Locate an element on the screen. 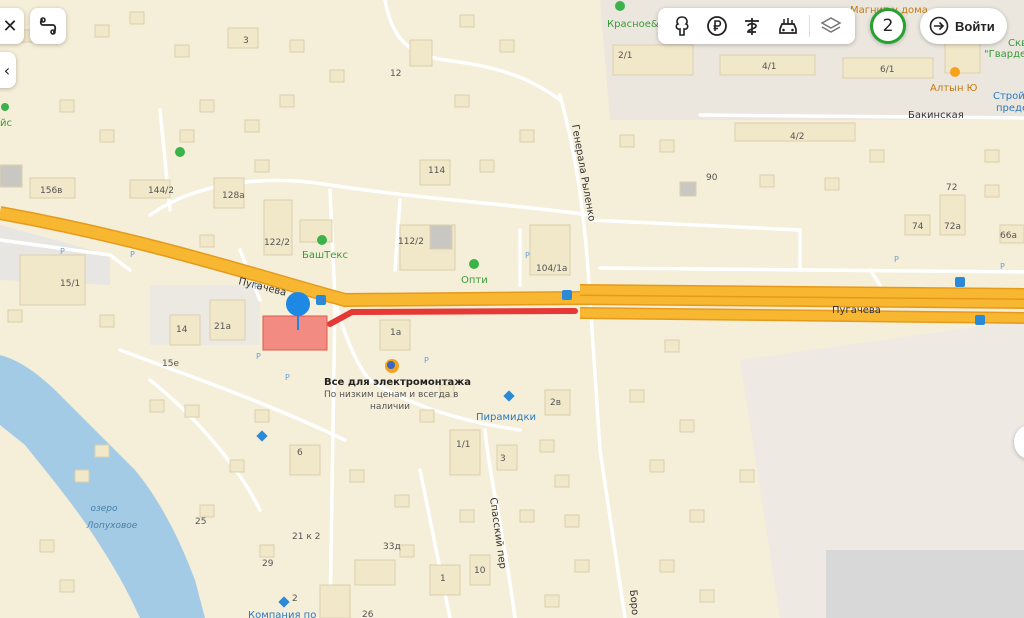 The image size is (1024, 618). layers-icon is located at coordinates (831, 25).